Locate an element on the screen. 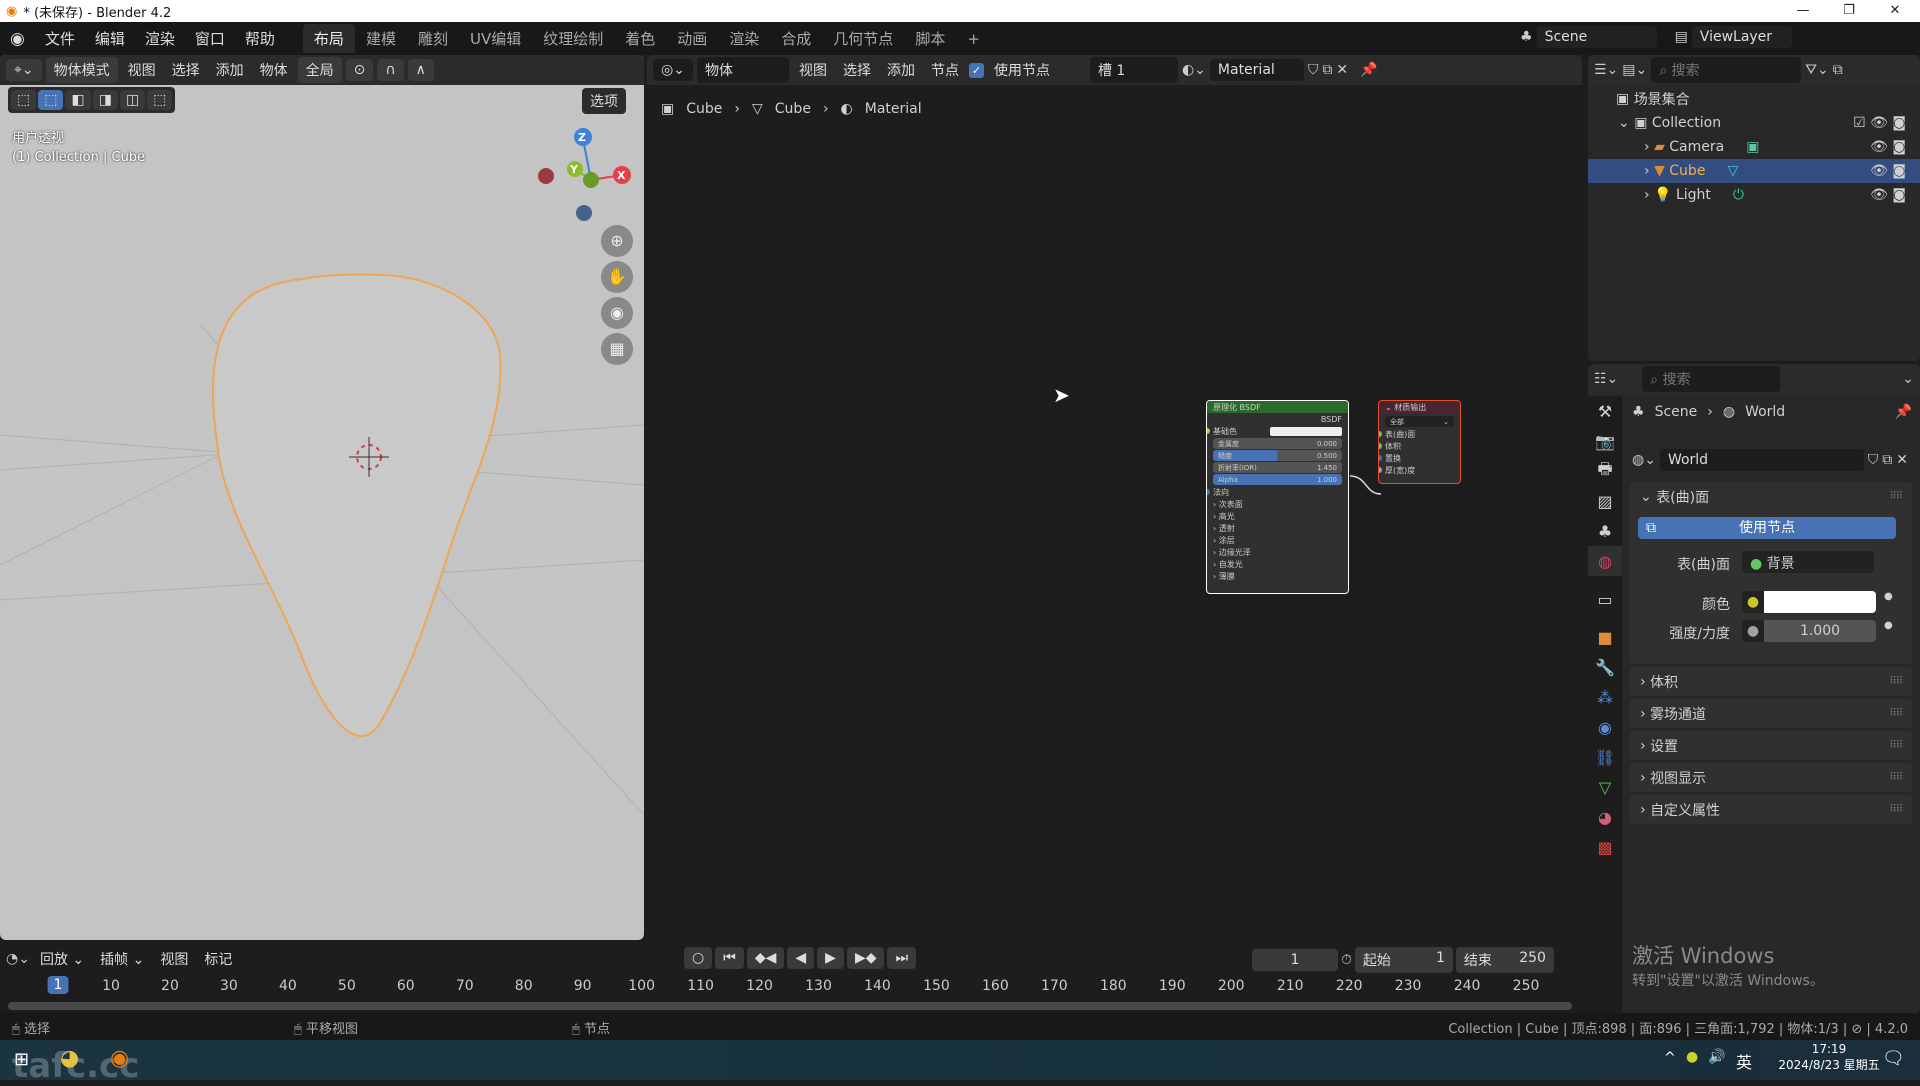  editor-type-icon: ☰⌄ is located at coordinates (1606, 70).